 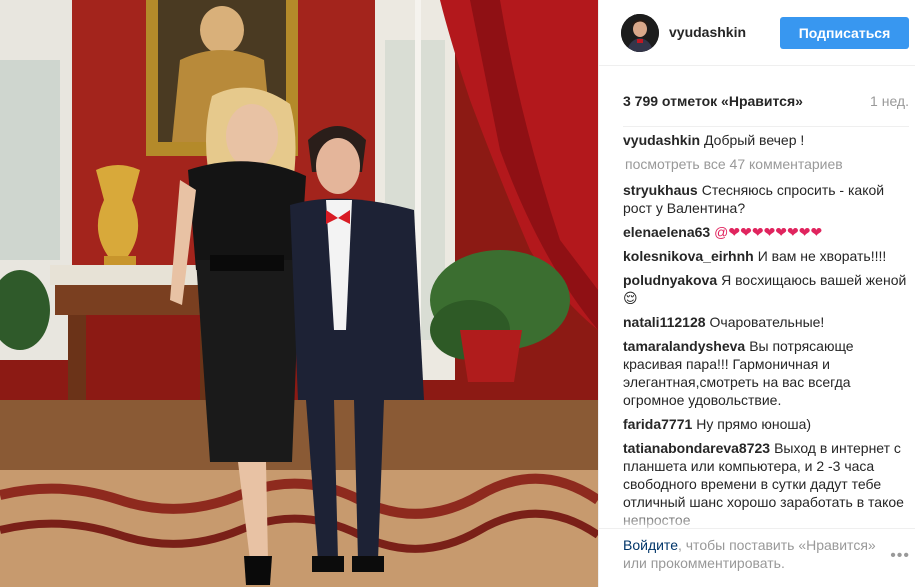 What do you see at coordinates (707, 32) in the screenshot?
I see `header-username: vyudashkin` at bounding box center [707, 32].